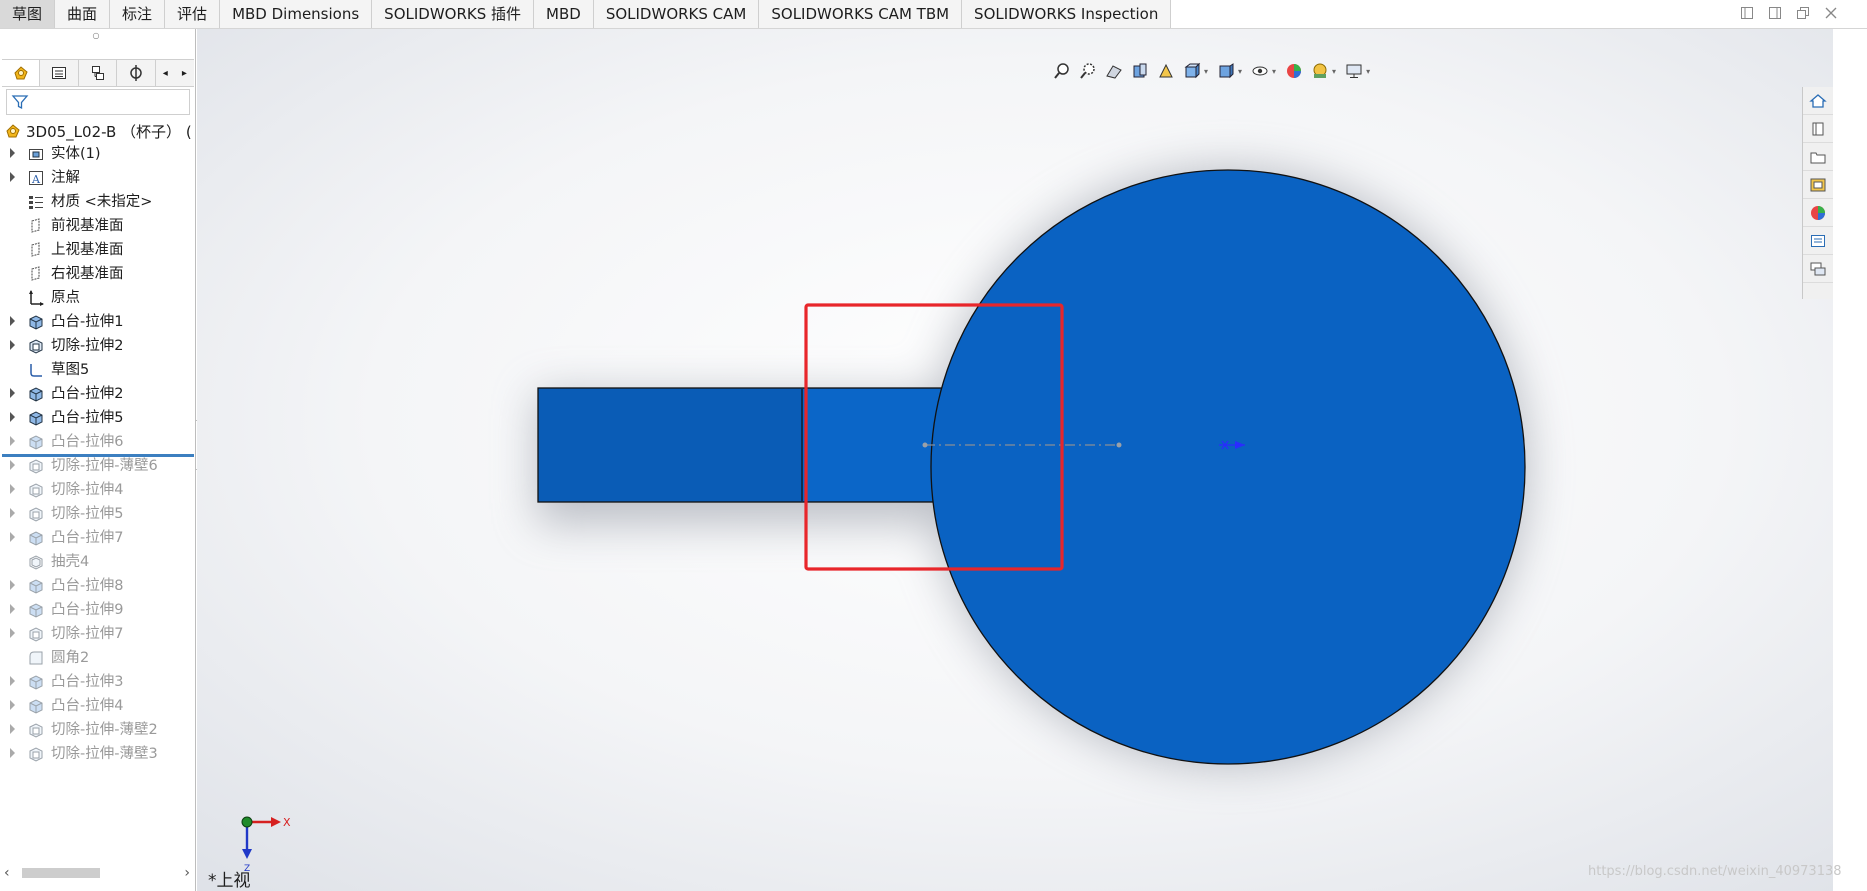 The height and width of the screenshot is (891, 1867). I want to click on feature-tree-tab-icon, so click(21, 73).